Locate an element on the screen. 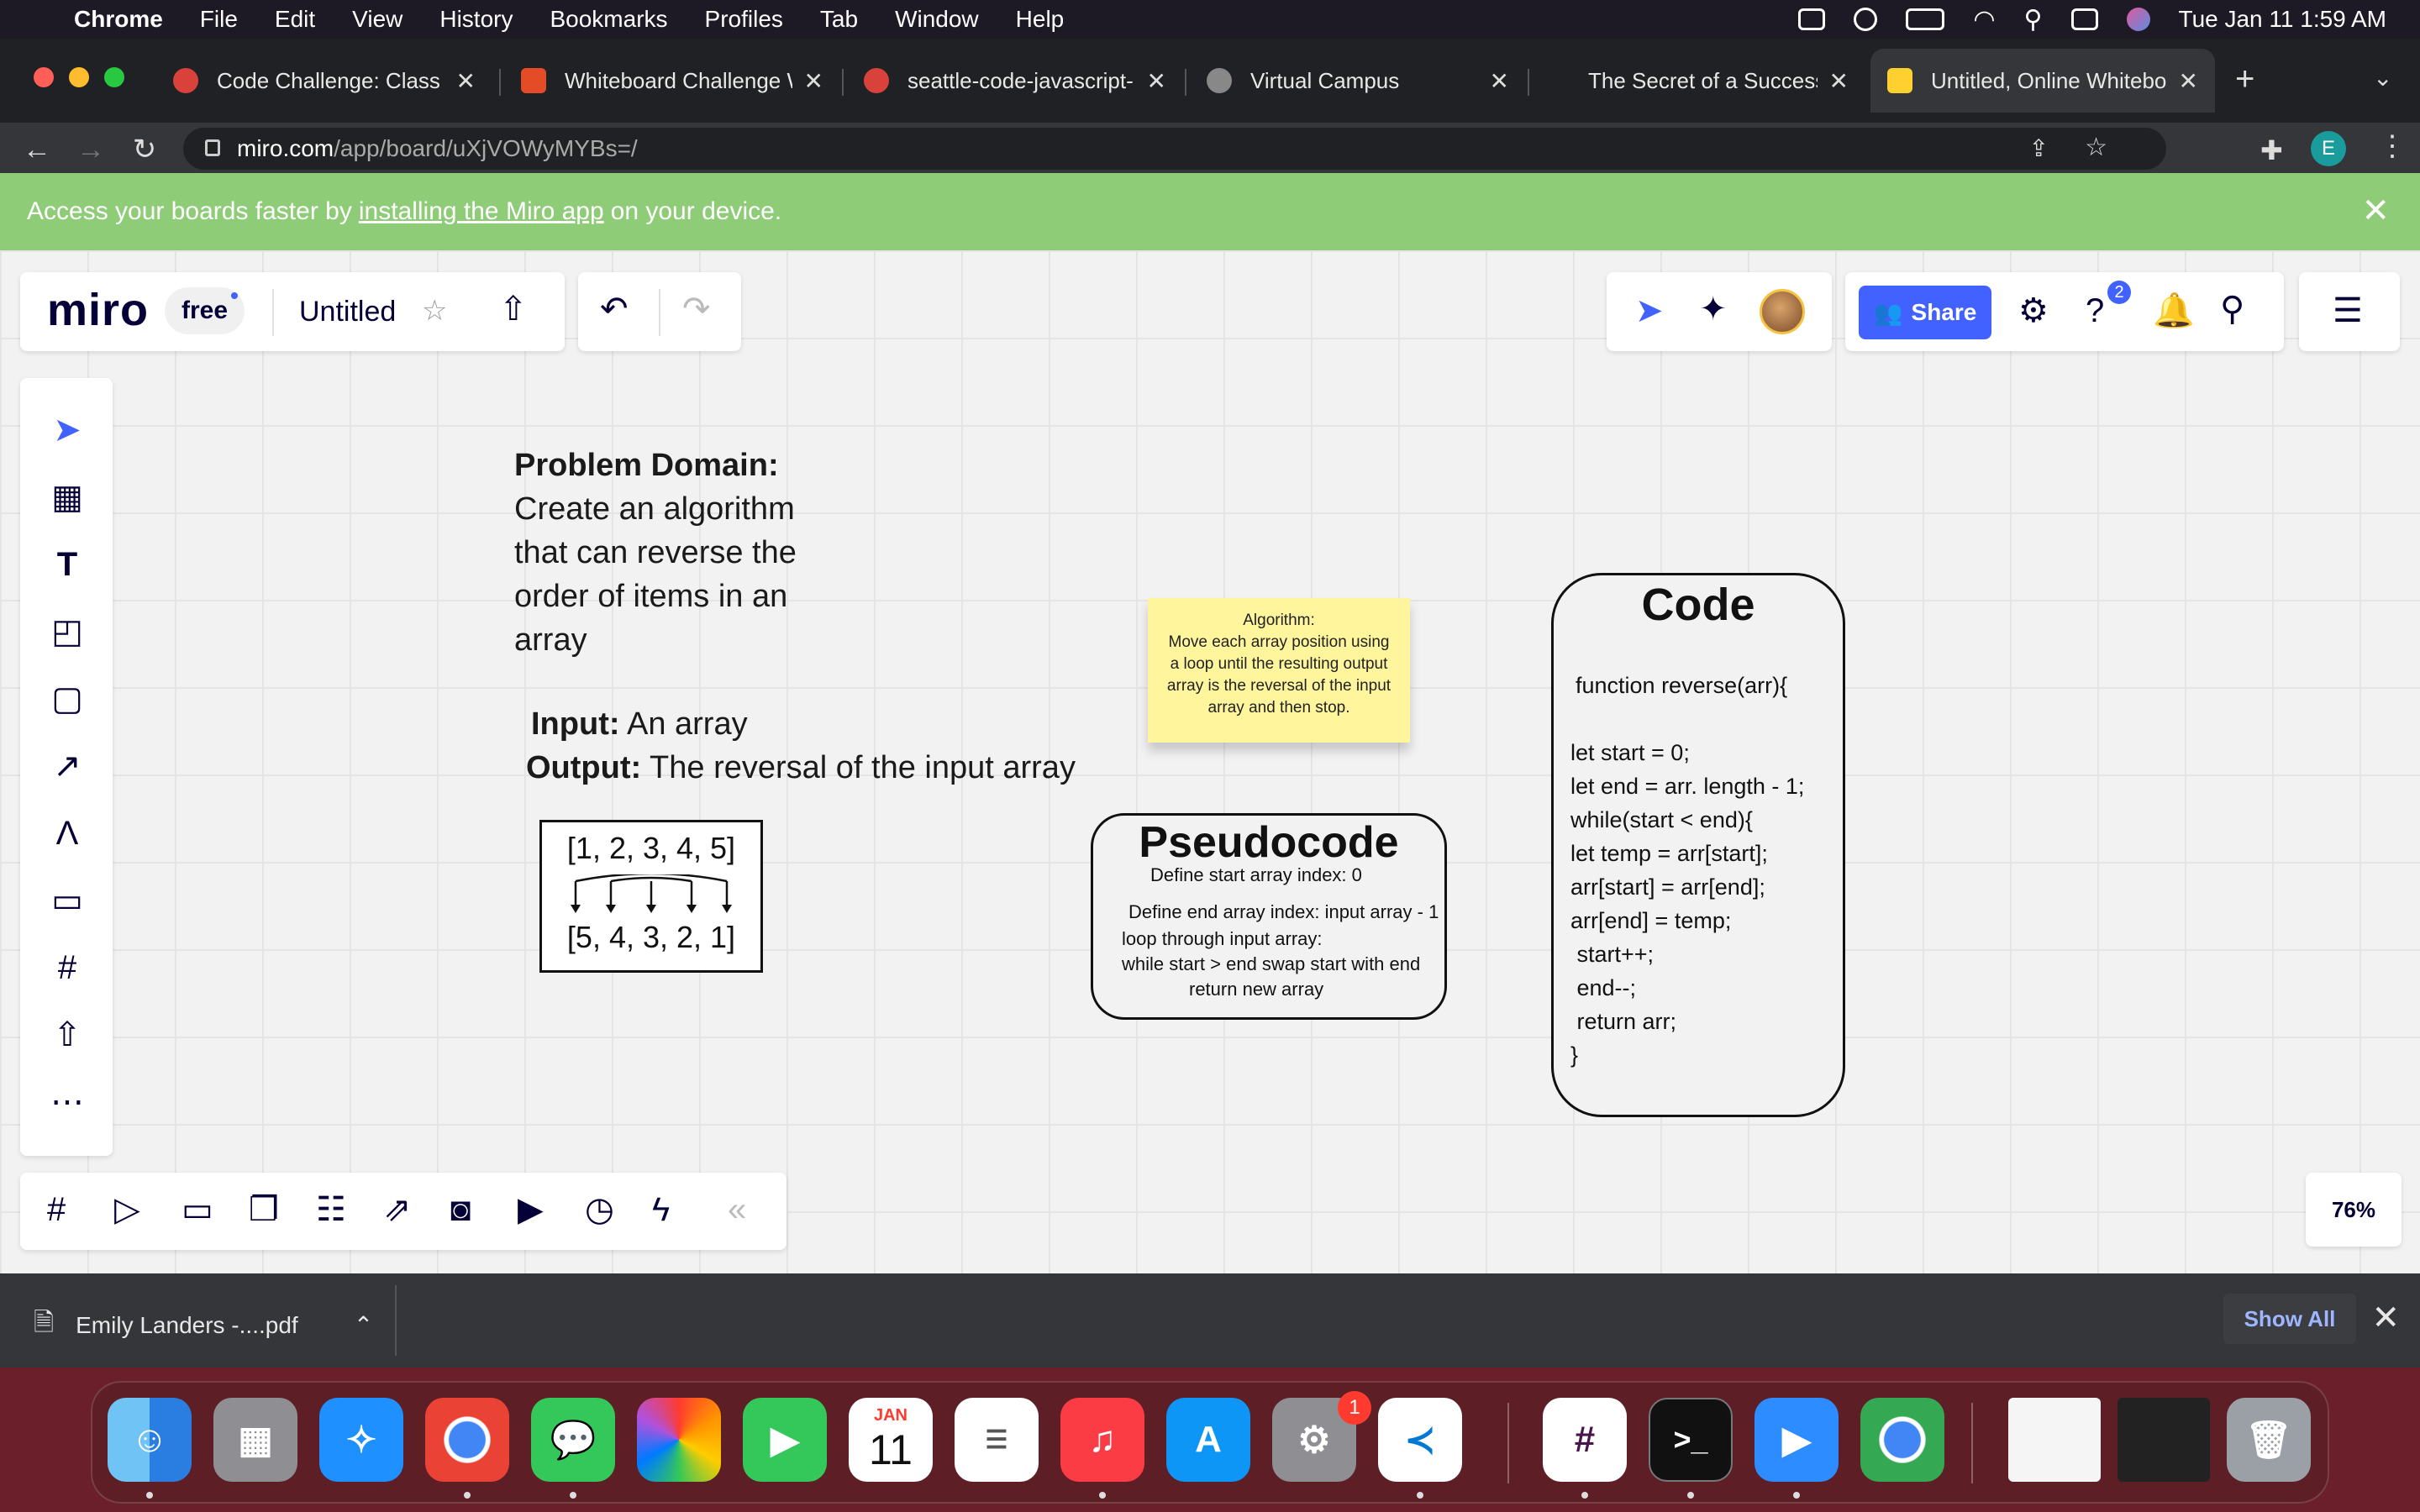 The height and width of the screenshot is (1512, 2420). tab-code-challenge: Code Challenge: Class 0 ✕ is located at coordinates (324, 81).